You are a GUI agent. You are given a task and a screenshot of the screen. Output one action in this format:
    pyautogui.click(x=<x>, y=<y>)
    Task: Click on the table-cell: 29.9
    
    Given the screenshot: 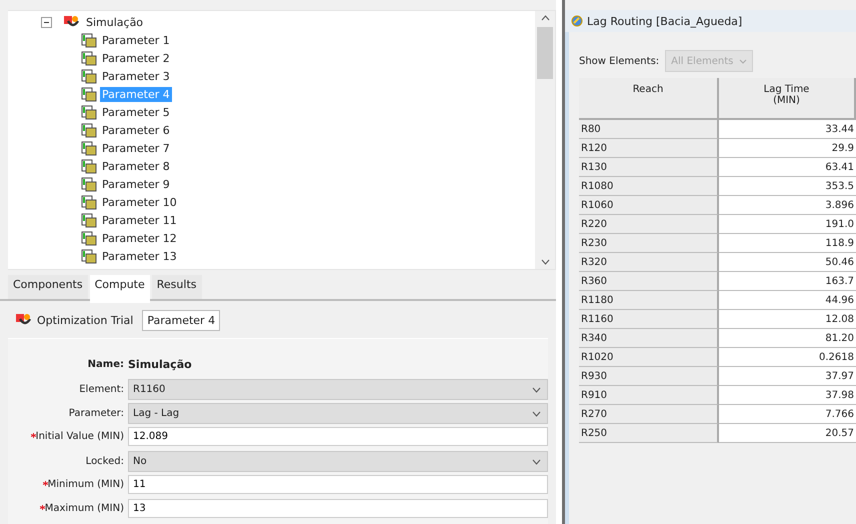 What is the action you would take?
    pyautogui.click(x=787, y=148)
    